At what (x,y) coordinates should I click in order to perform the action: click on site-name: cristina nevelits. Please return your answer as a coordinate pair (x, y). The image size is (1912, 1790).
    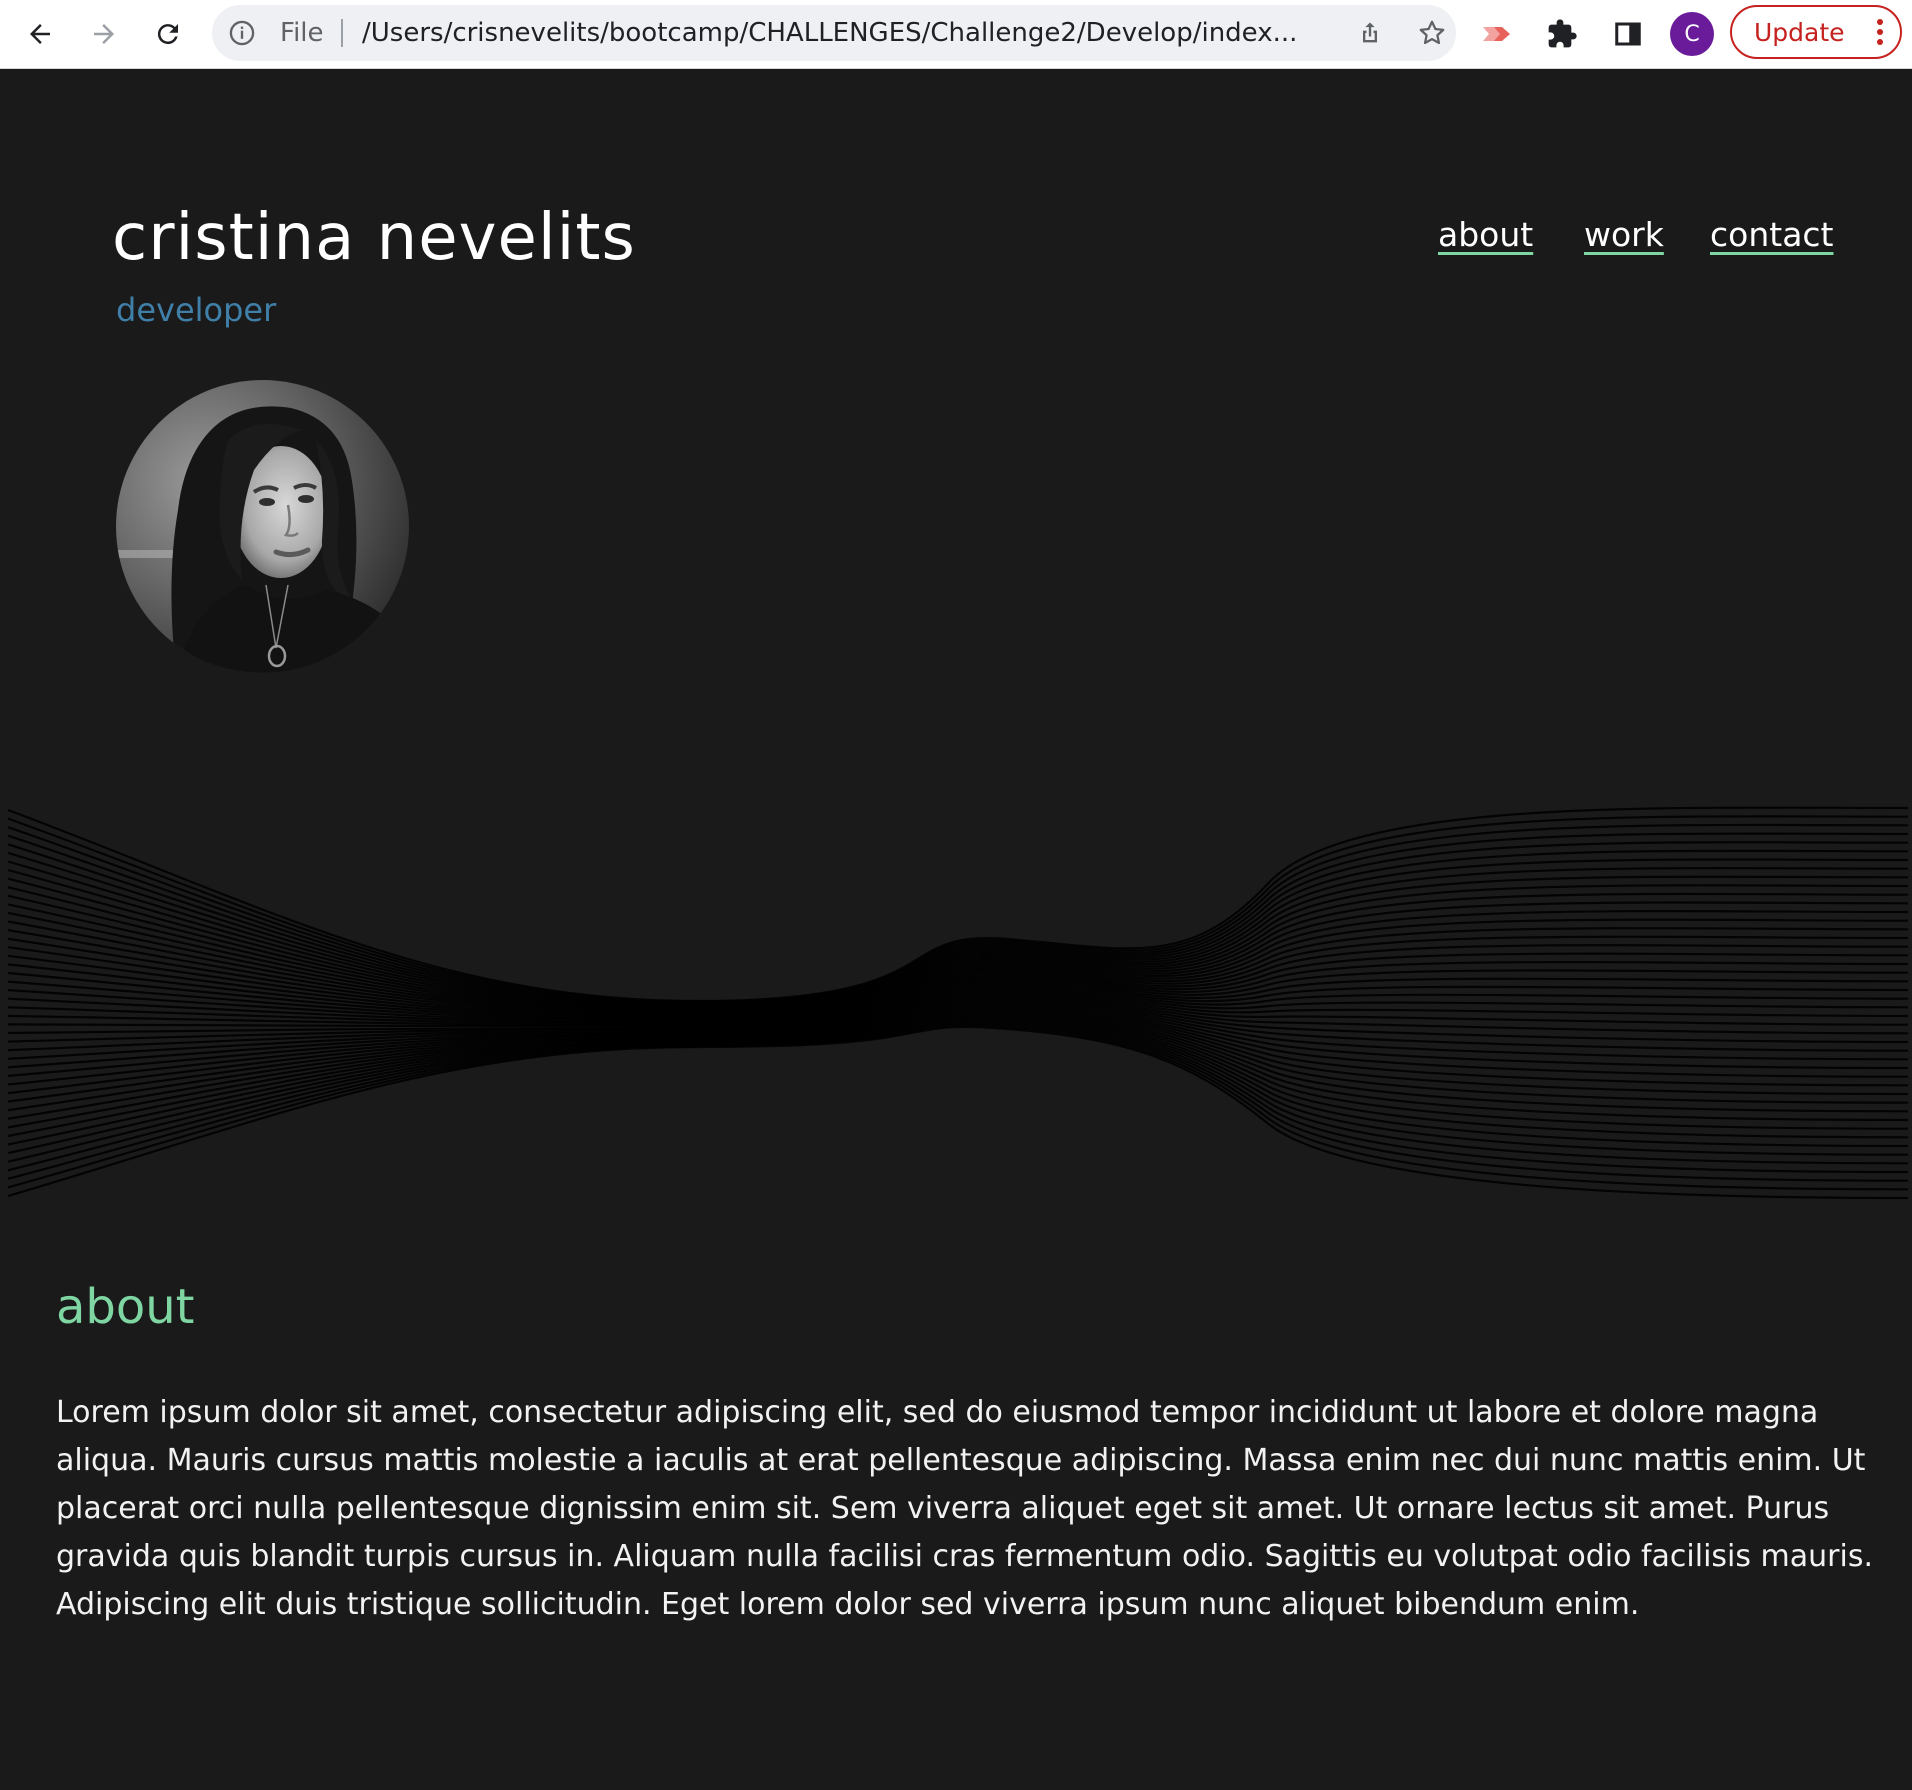
    Looking at the image, I should click on (374, 238).